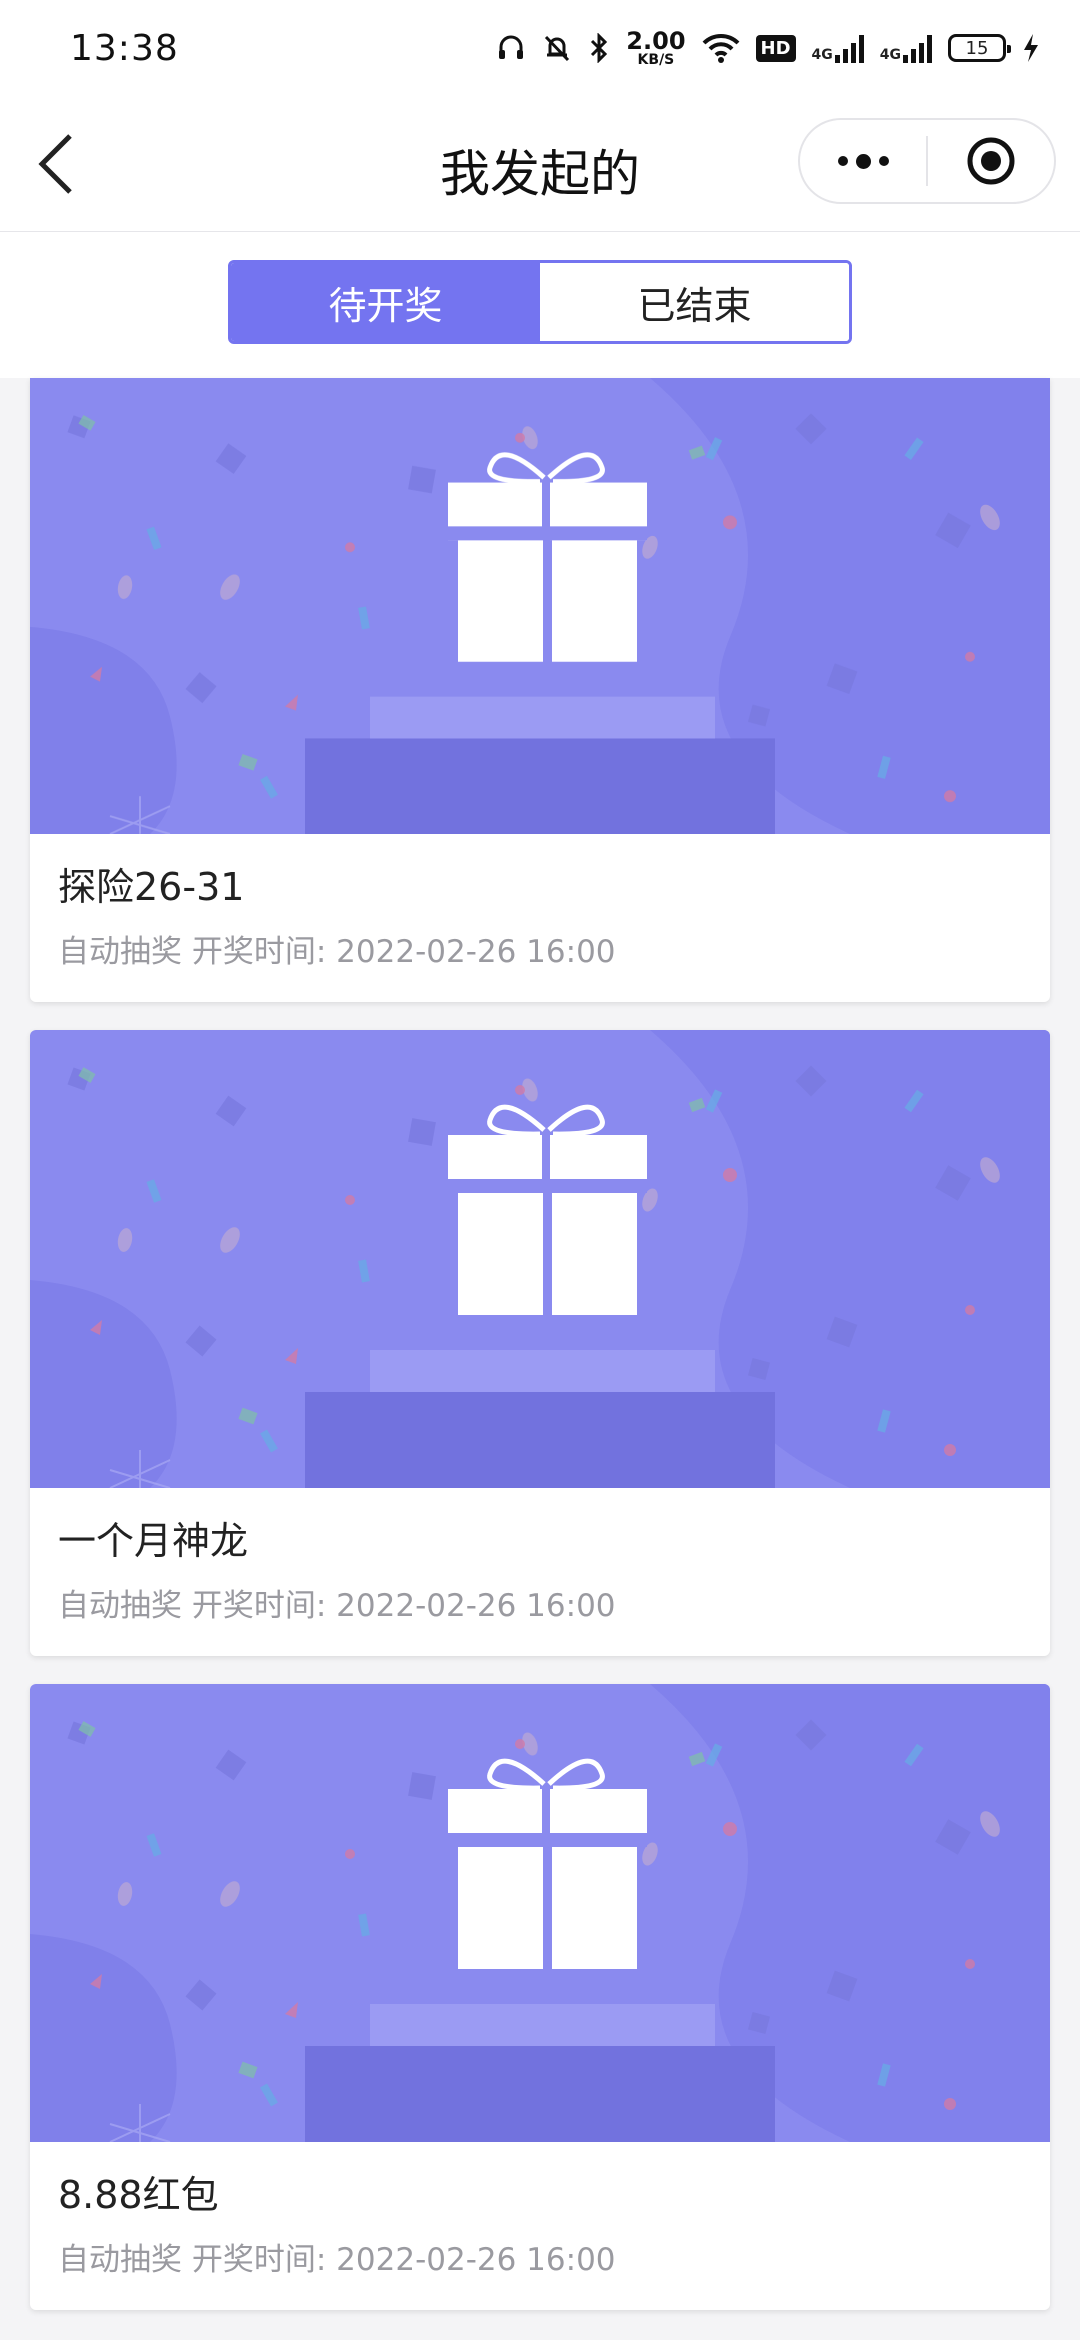  What do you see at coordinates (838, 48) in the screenshot?
I see `signal-icon: 4G` at bounding box center [838, 48].